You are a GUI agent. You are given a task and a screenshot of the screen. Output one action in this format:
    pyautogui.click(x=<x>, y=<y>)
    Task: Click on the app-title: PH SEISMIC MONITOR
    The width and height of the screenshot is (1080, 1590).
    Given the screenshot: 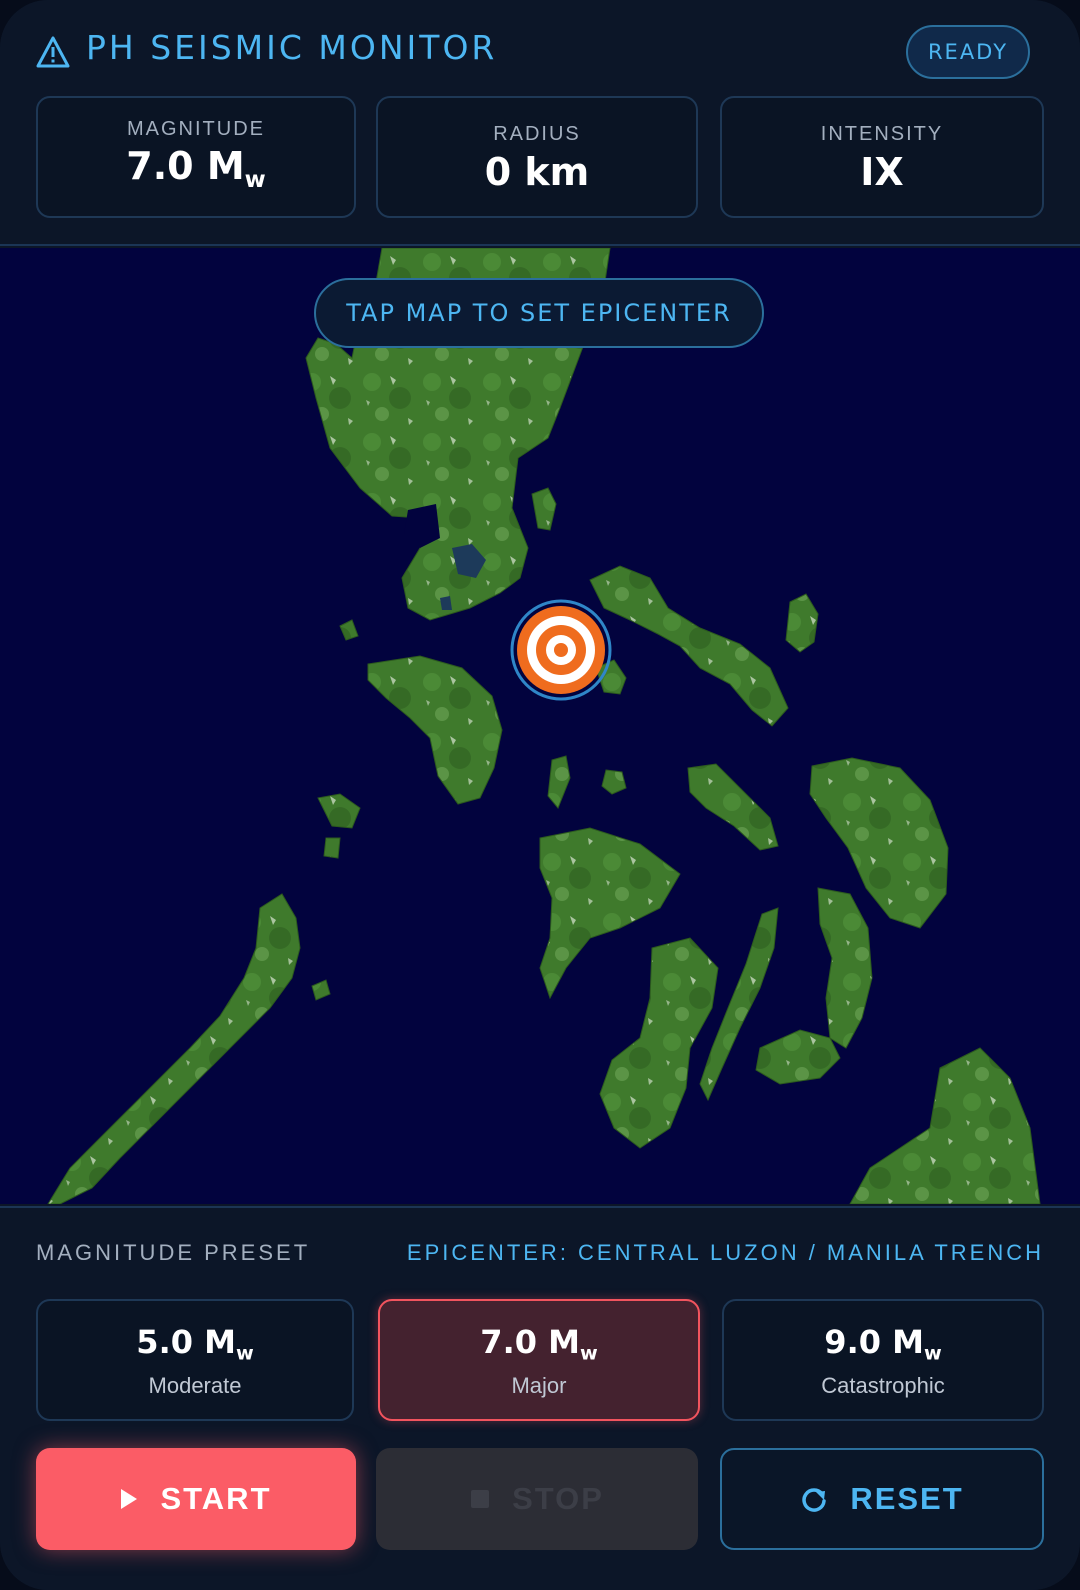 What is the action you would take?
    pyautogui.click(x=292, y=47)
    